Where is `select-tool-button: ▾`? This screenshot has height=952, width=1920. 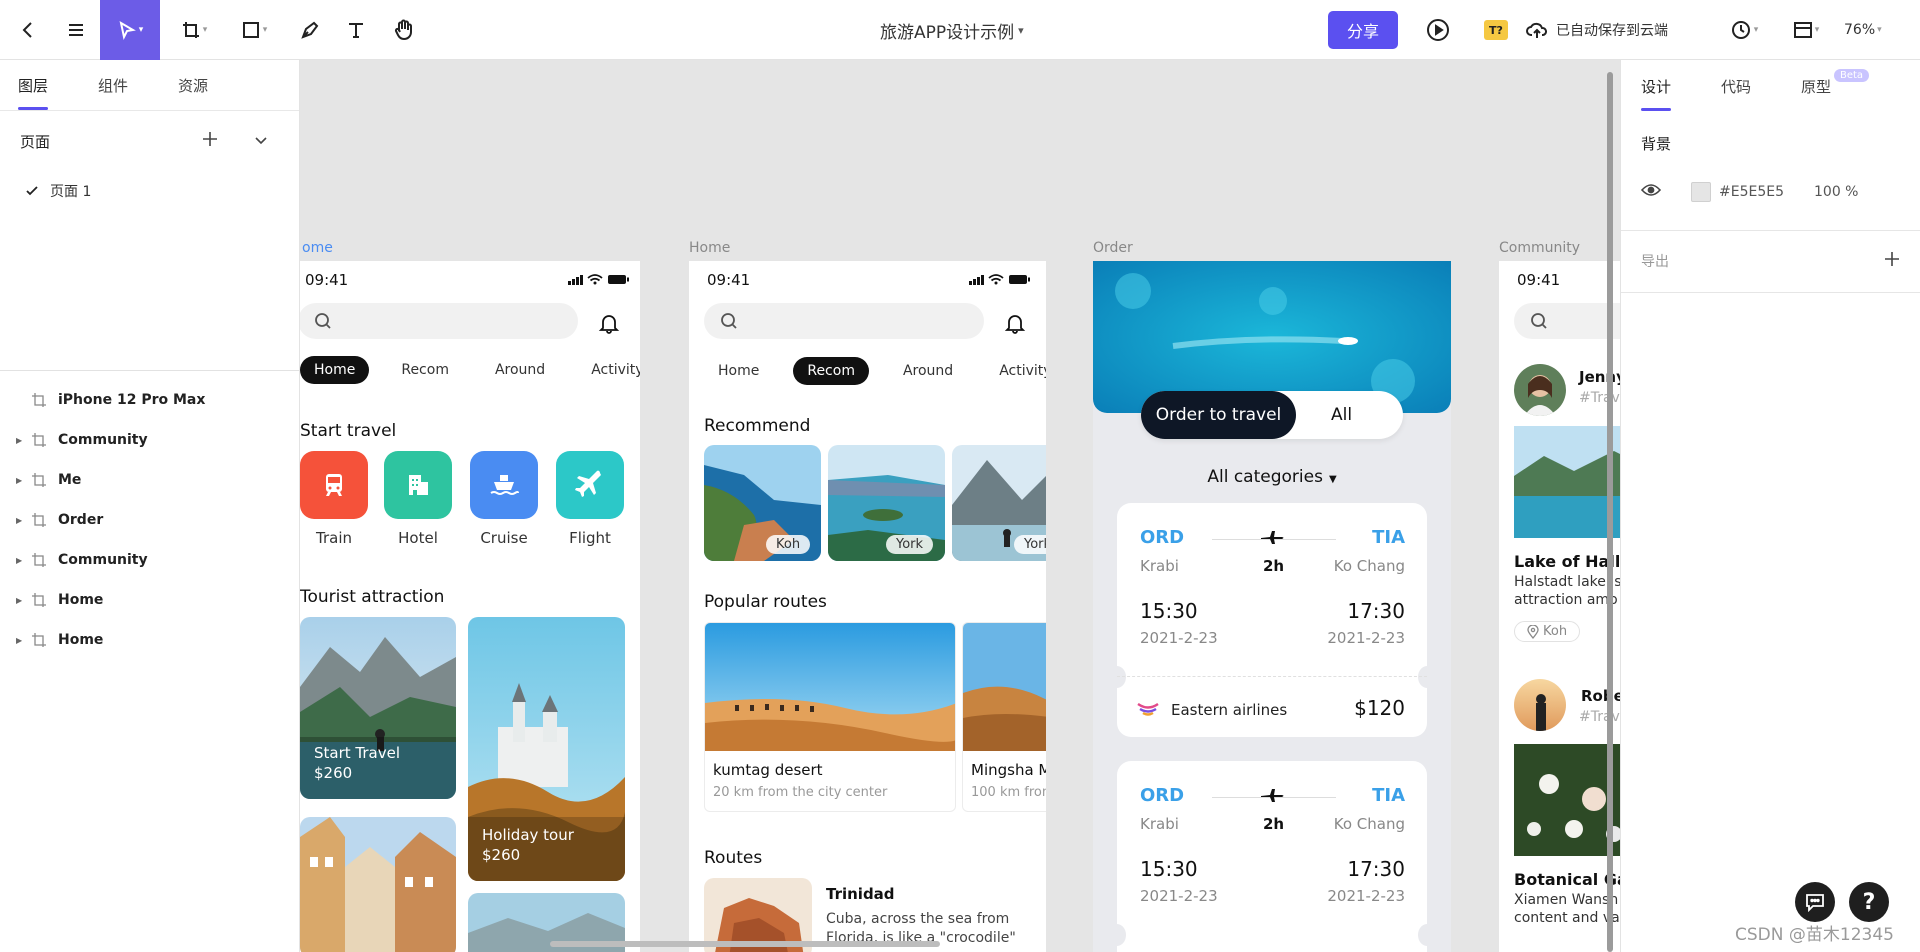
select-tool-button: ▾ is located at coordinates (130, 30).